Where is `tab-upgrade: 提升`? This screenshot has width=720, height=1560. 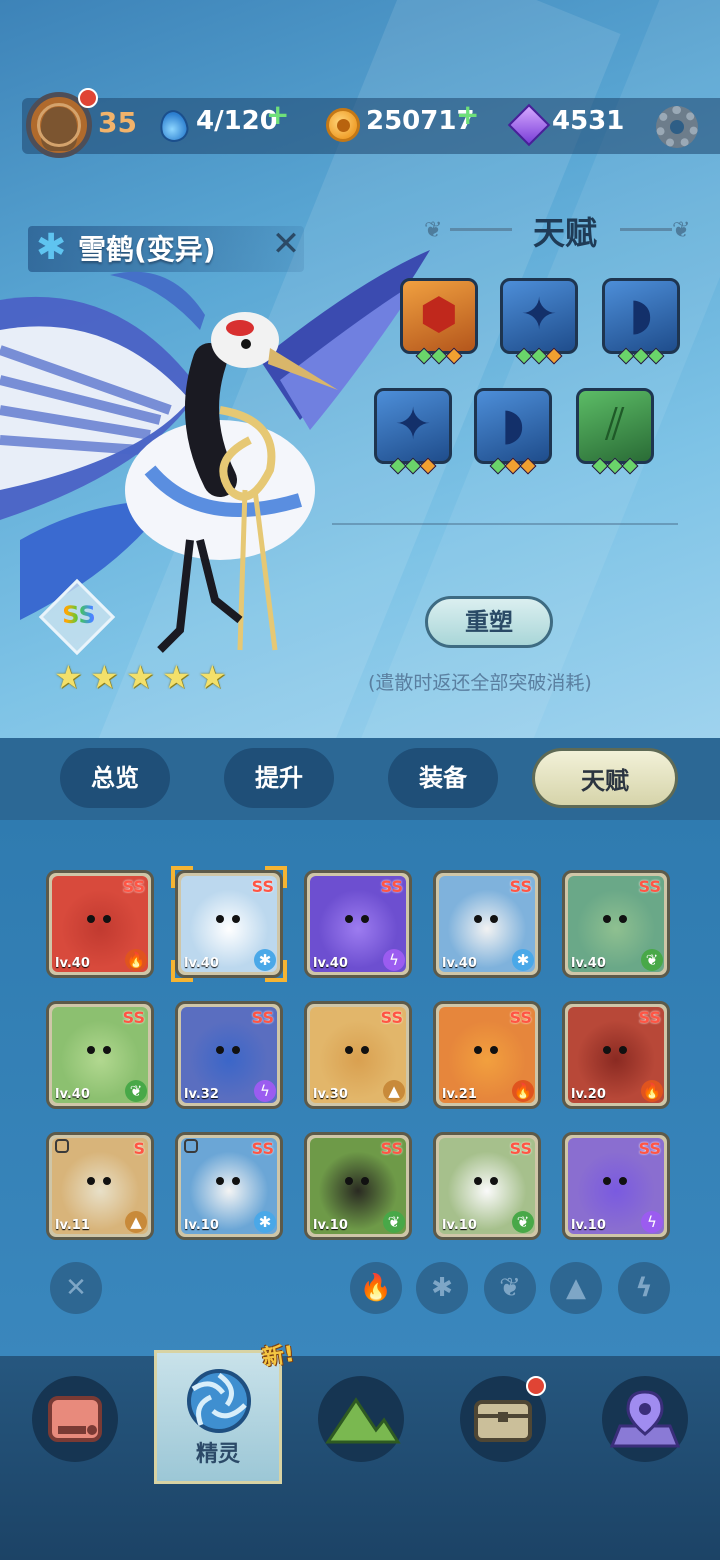
tab-upgrade: 提升 is located at coordinates (279, 778).